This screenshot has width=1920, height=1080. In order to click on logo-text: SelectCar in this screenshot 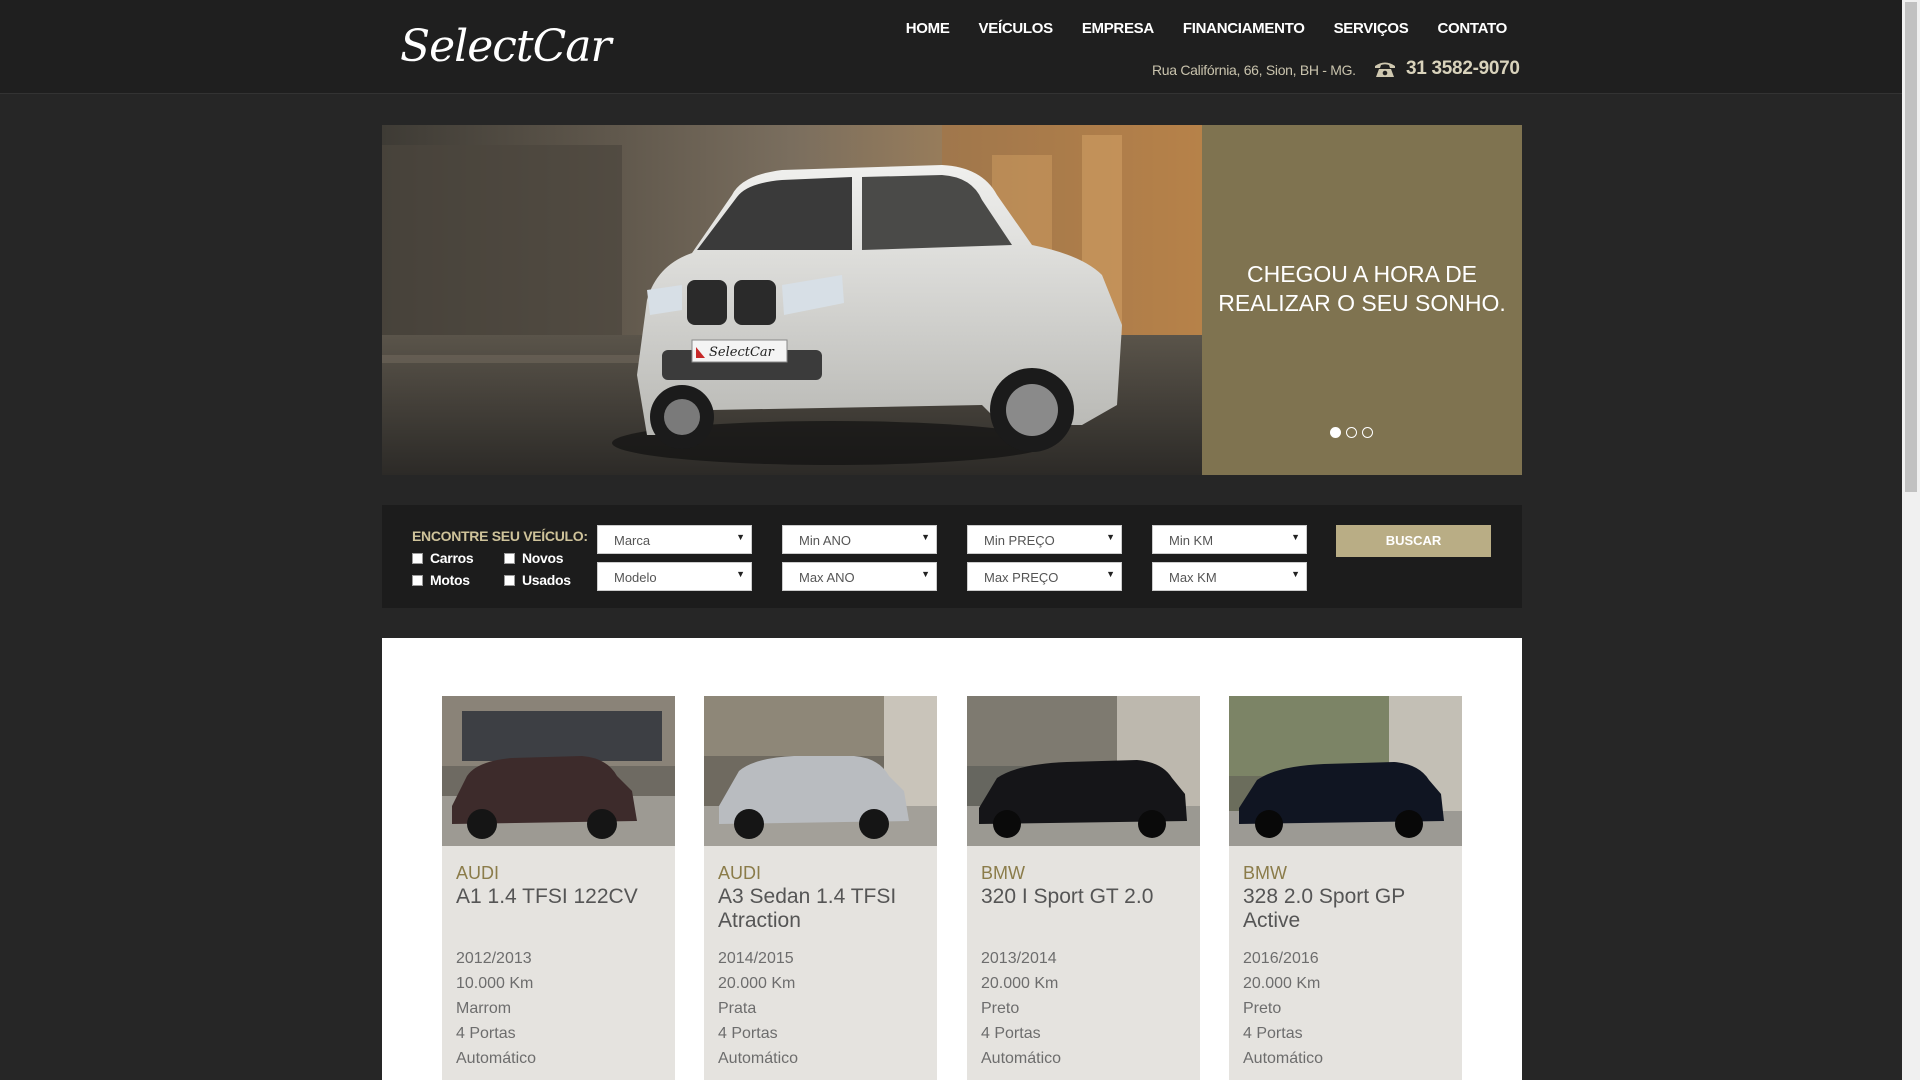, I will do `click(506, 46)`.